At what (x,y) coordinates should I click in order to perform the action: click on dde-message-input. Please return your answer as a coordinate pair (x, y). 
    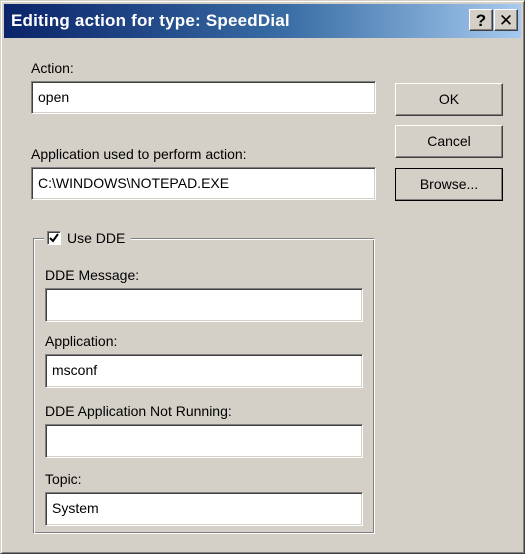
    Looking at the image, I should click on (204, 305).